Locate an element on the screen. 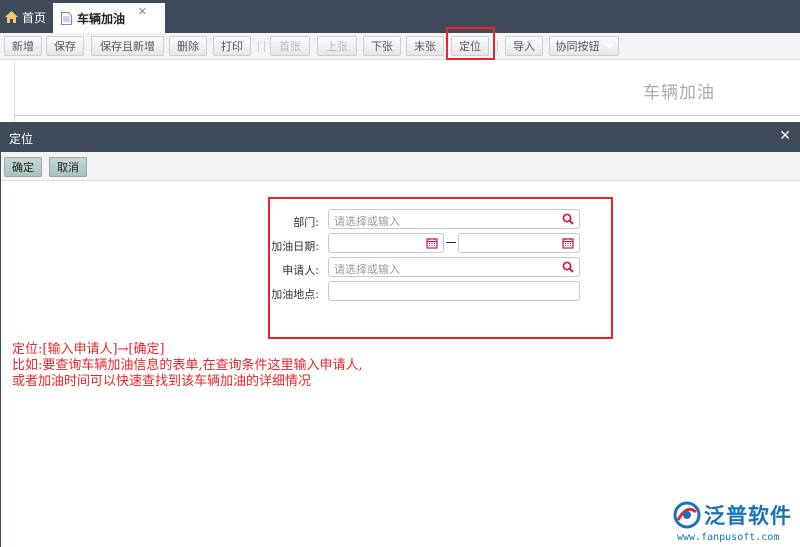 The width and height of the screenshot is (800, 547). home-icon is located at coordinates (11, 17).